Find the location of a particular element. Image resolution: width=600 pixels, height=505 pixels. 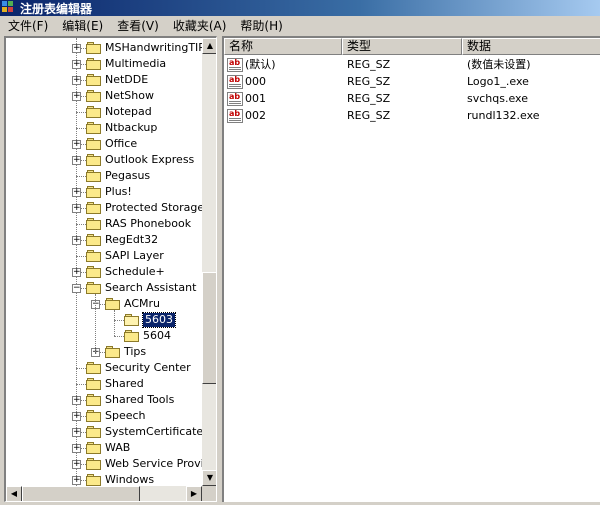

tree-item-outlook-express: + Outlook Express is located at coordinates (104, 160).